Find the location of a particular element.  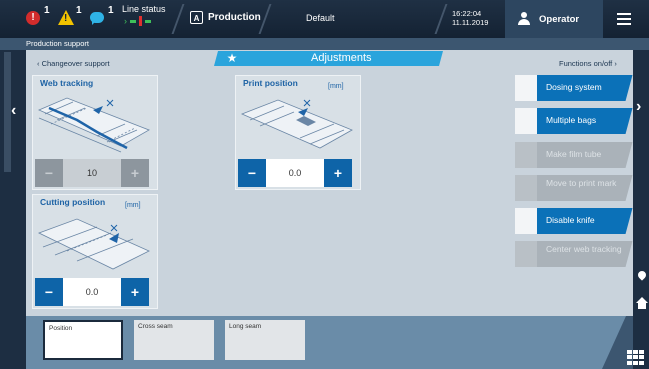

error-count: 1 is located at coordinates (47, 10).